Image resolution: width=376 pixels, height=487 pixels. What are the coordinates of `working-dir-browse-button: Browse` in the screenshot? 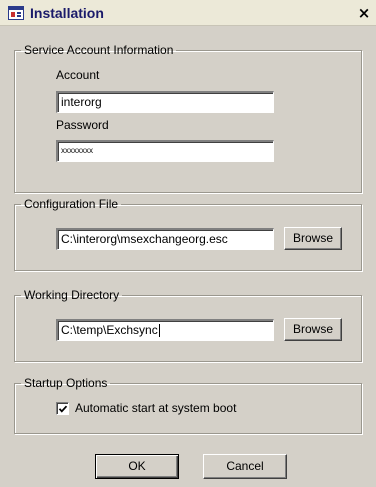 It's located at (313, 329).